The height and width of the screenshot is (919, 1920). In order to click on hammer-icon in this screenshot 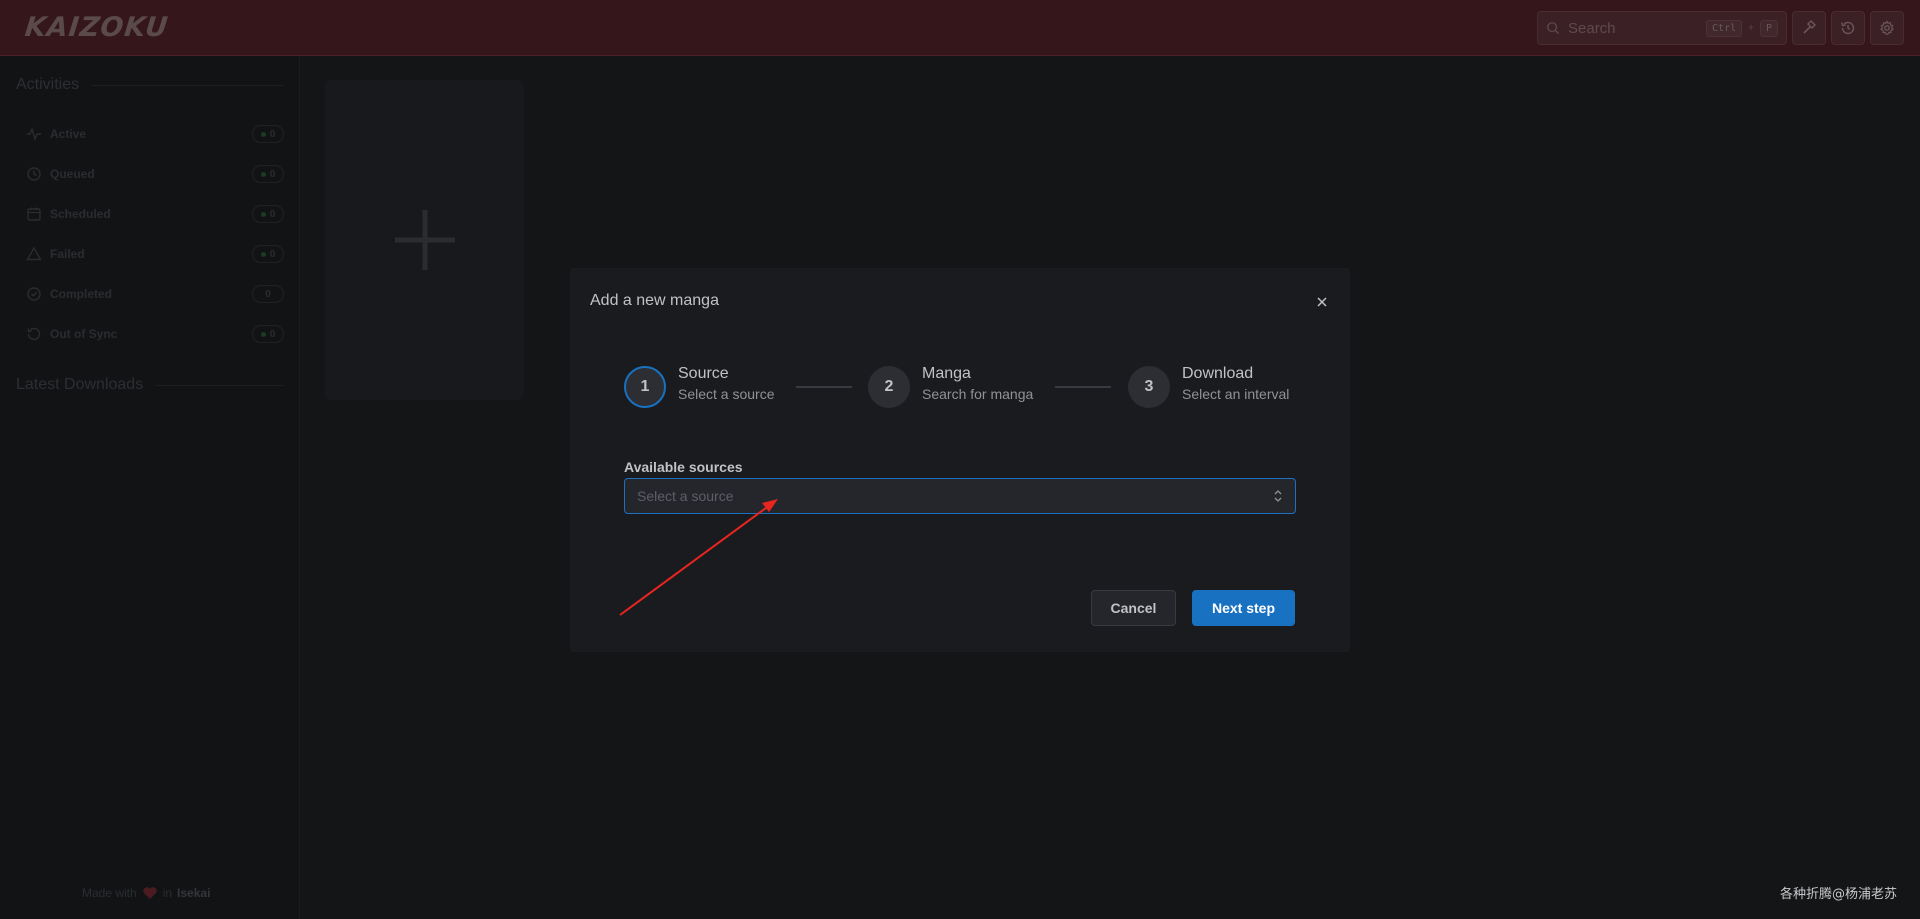, I will do `click(1809, 27)`.